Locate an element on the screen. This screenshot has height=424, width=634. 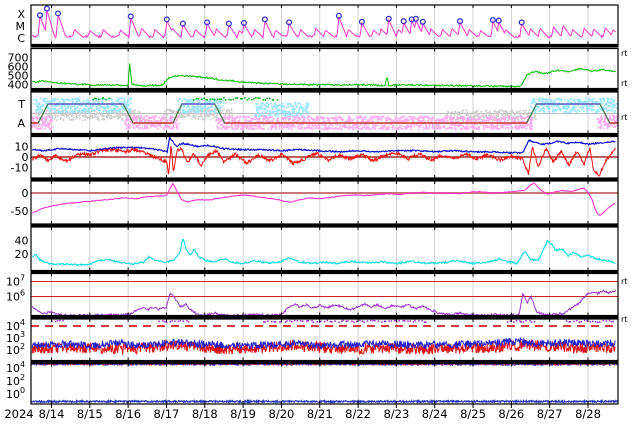
panel-frame-low-energy-flux is located at coordinates (324, 383).